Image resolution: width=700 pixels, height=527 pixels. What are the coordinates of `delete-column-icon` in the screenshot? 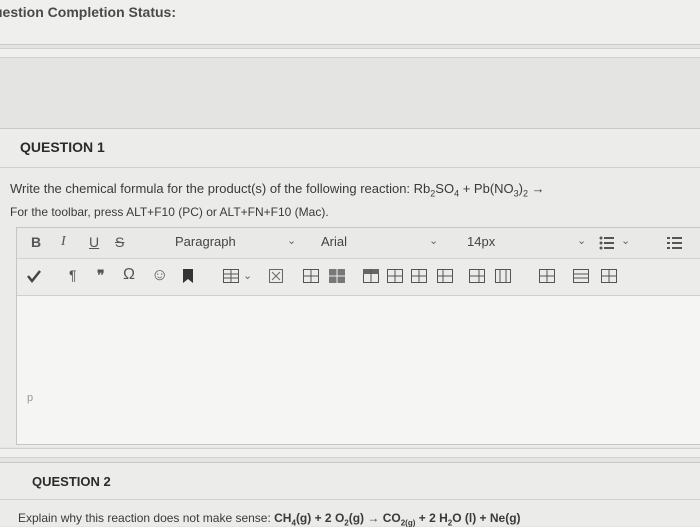 It's located at (503, 276).